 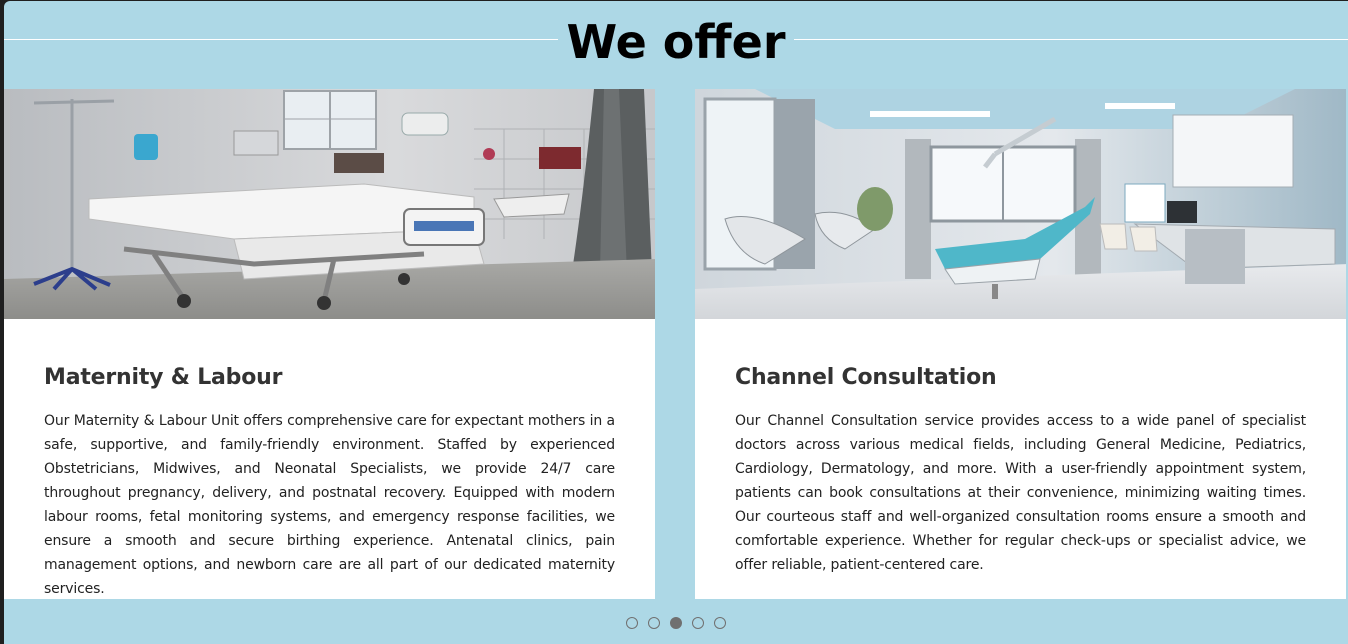 What do you see at coordinates (281, 39) in the screenshot?
I see `header-rule-left` at bounding box center [281, 39].